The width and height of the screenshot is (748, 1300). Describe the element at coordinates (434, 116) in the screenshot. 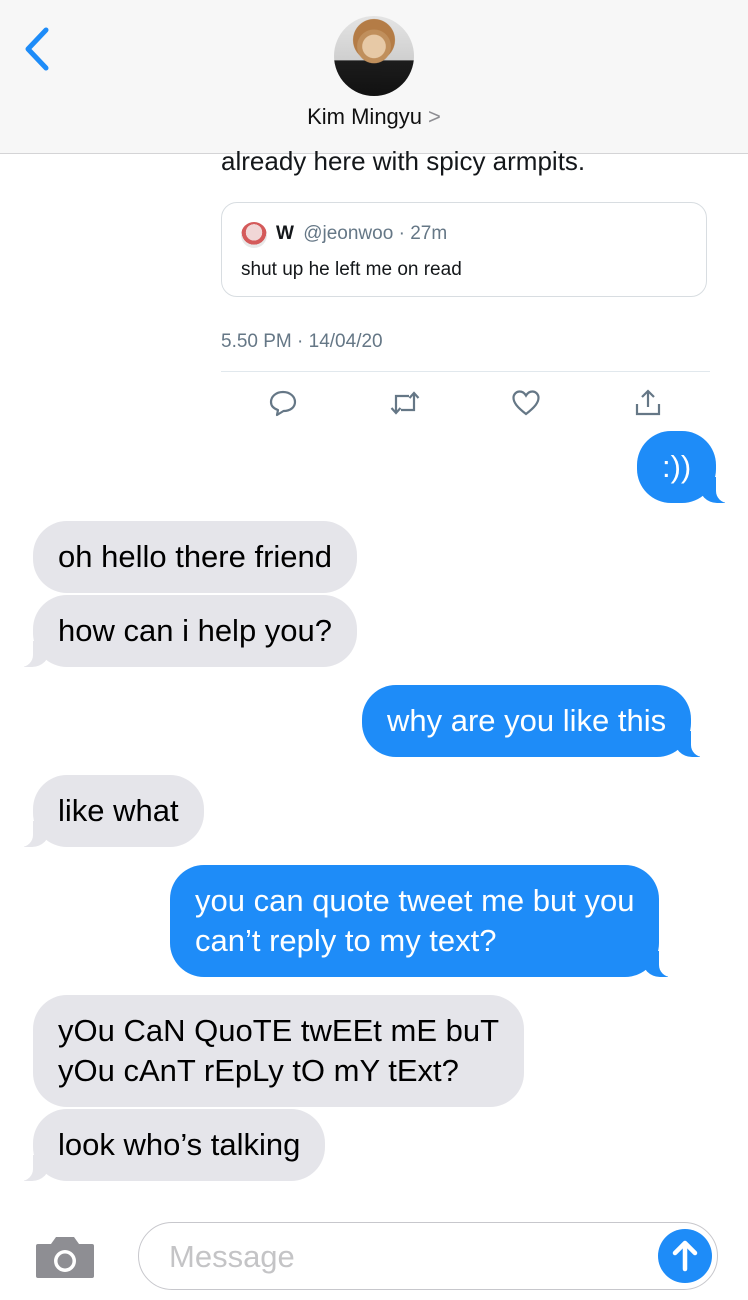

I see `chevron-right-icon: >` at that location.